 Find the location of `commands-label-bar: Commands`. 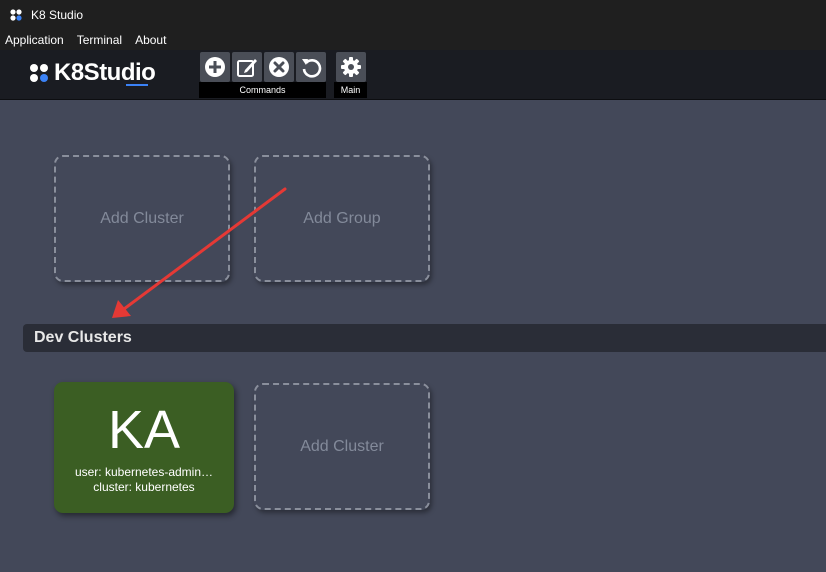

commands-label-bar: Commands is located at coordinates (262, 90).